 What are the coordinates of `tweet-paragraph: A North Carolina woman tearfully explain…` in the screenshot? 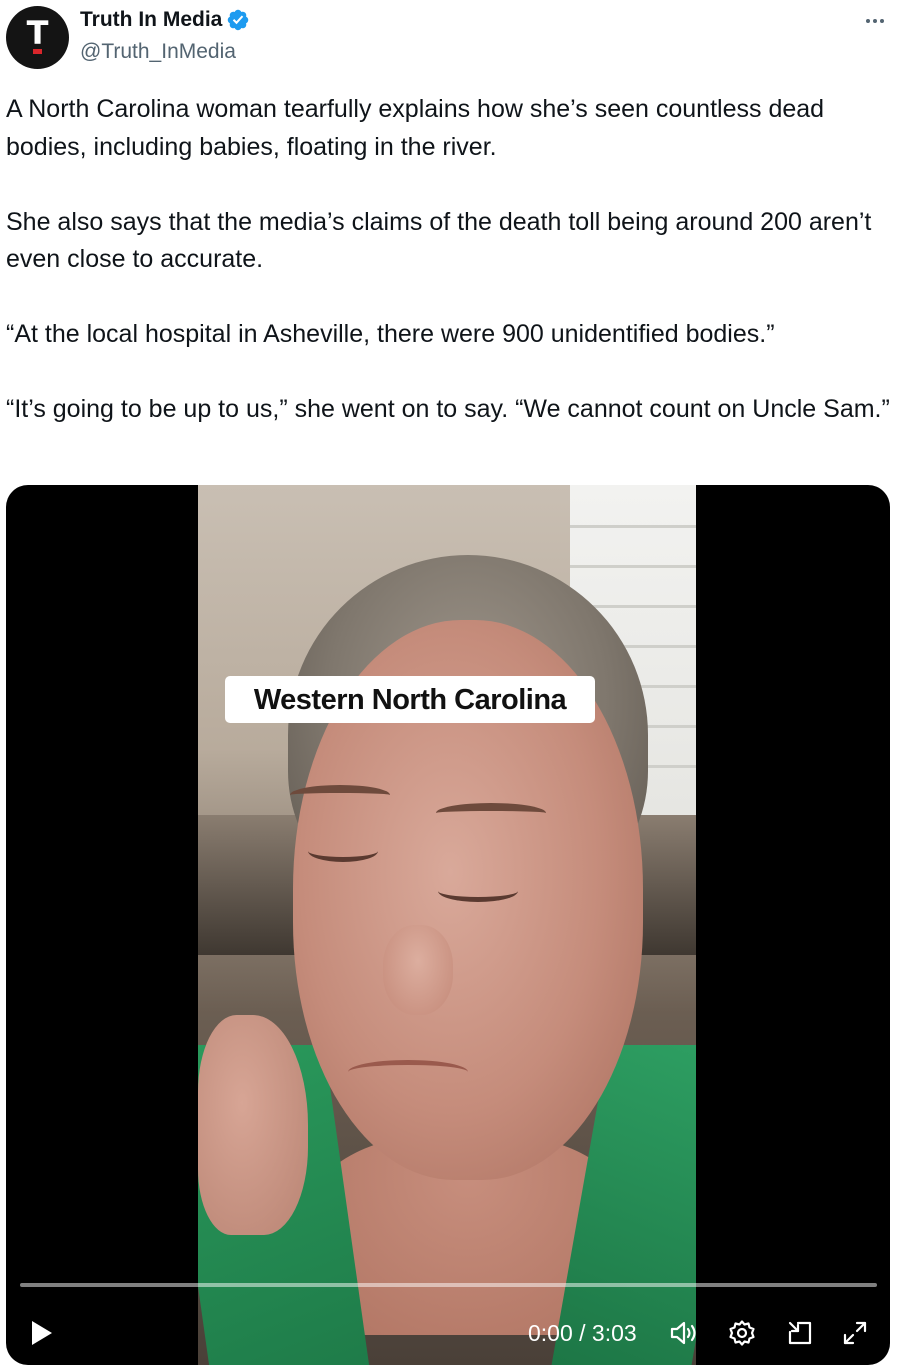 It's located at (419, 128).